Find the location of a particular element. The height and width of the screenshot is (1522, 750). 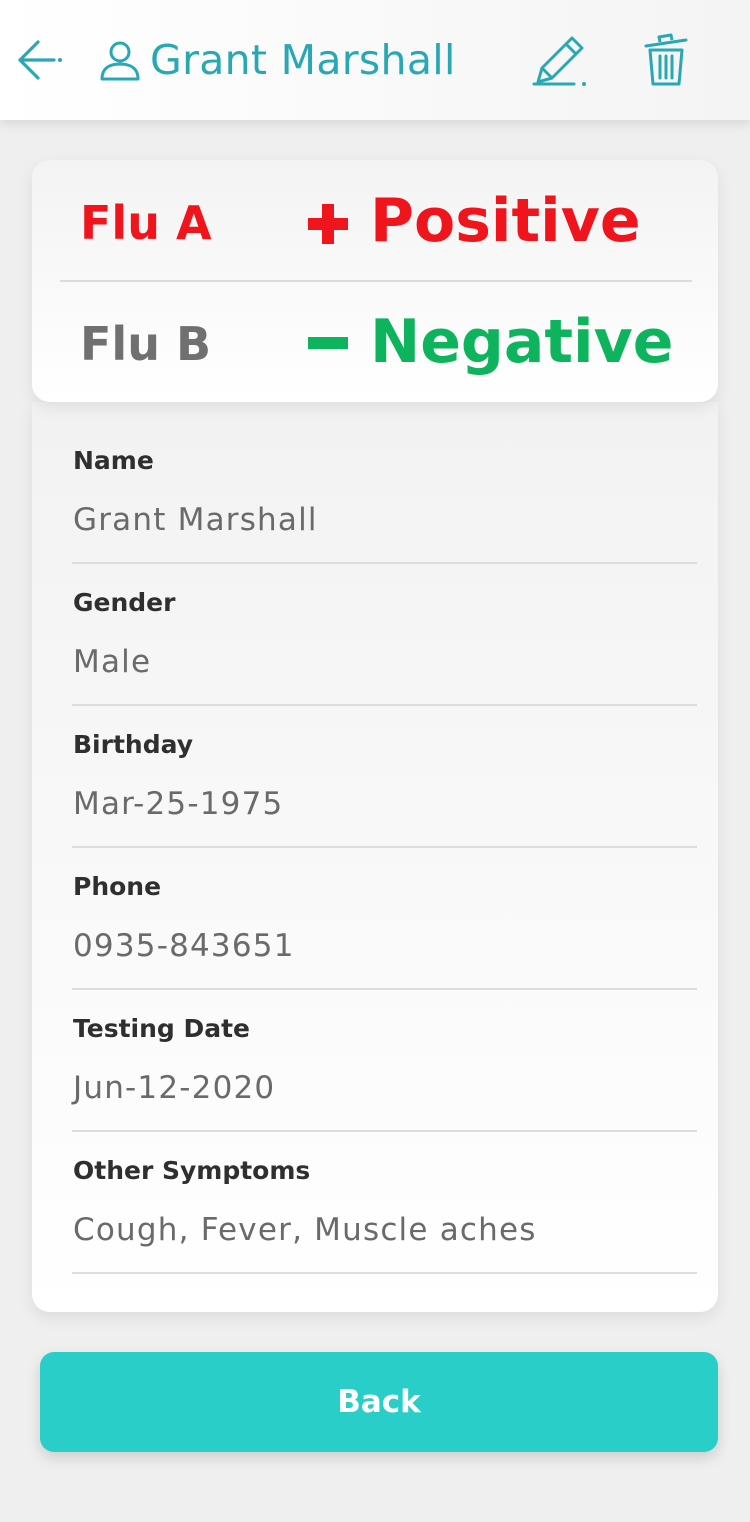

pencil-icon is located at coordinates (560, 60).